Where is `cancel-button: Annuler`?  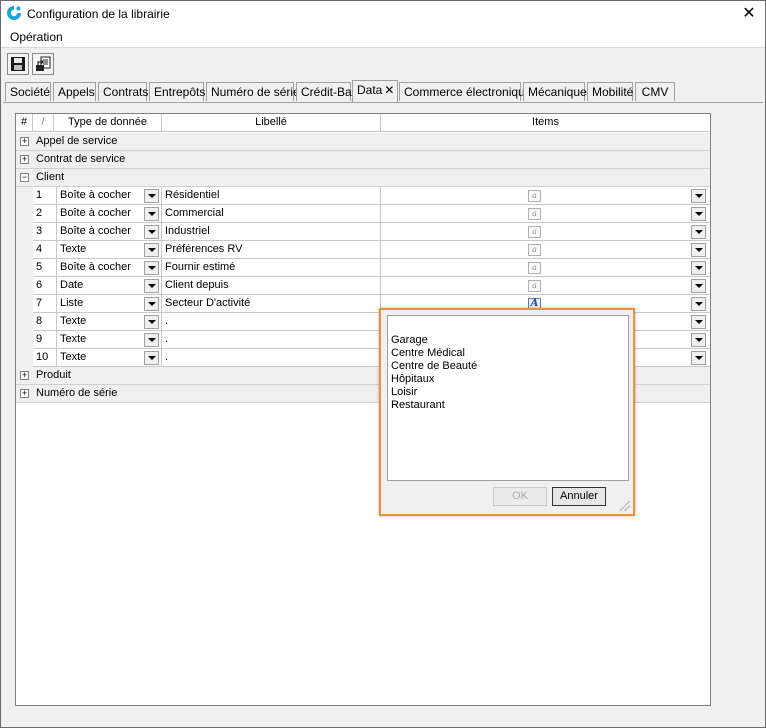
cancel-button: Annuler is located at coordinates (579, 496).